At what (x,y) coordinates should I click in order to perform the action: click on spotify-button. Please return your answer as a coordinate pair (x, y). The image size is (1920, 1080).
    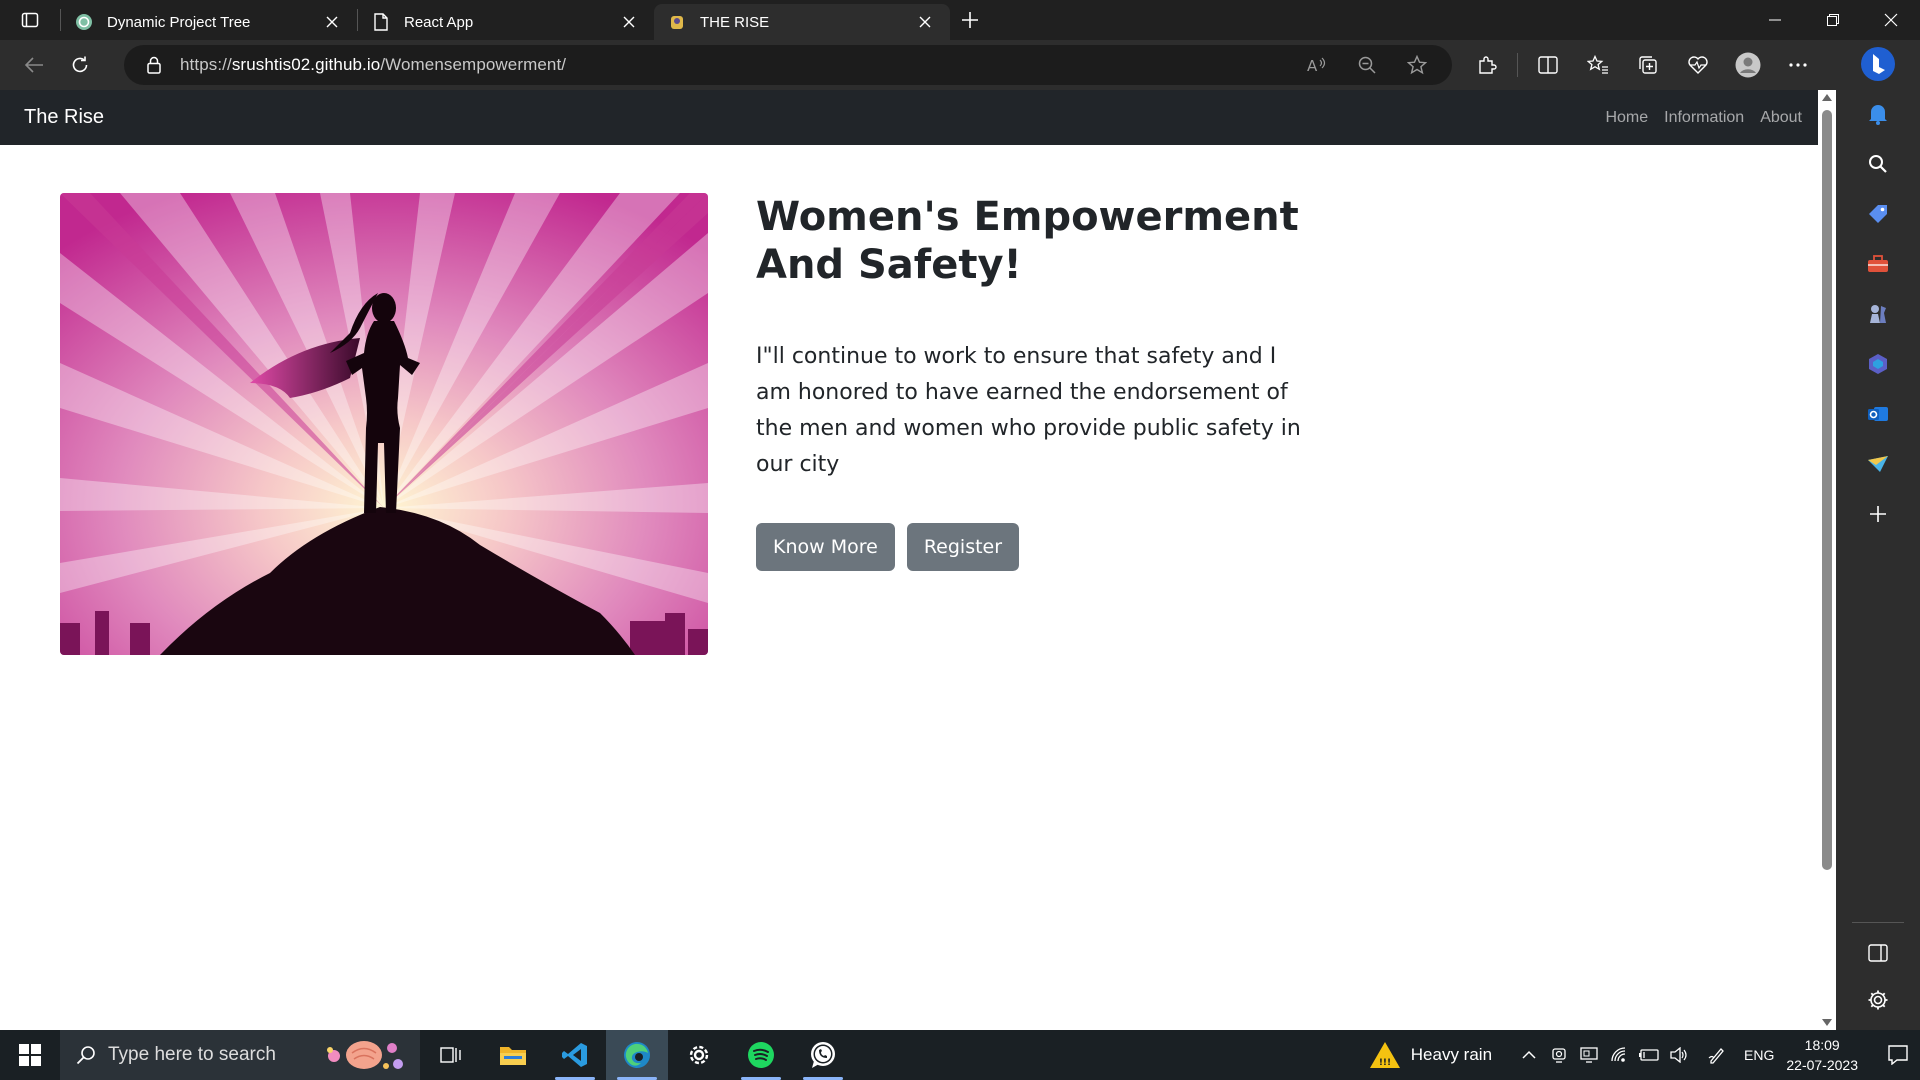
    Looking at the image, I should click on (761, 1055).